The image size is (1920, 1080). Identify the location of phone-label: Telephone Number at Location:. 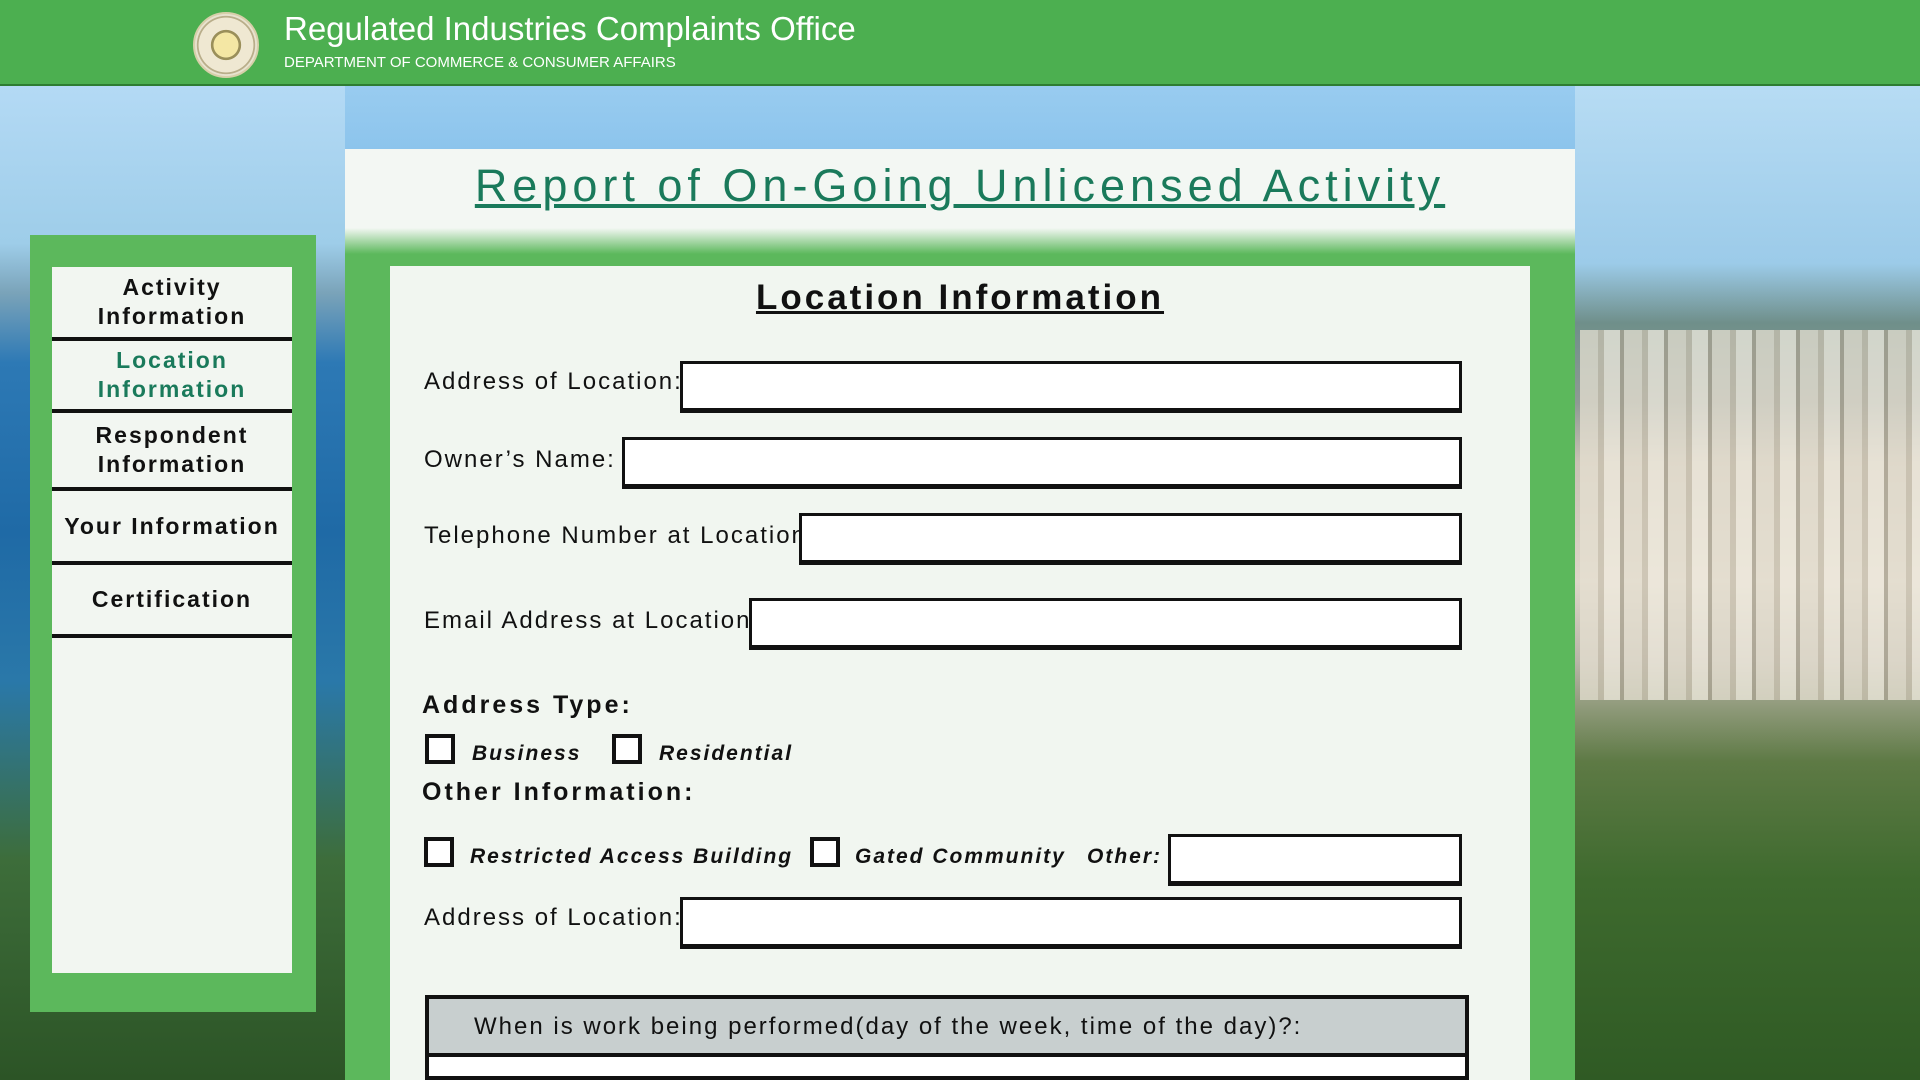
(620, 535).